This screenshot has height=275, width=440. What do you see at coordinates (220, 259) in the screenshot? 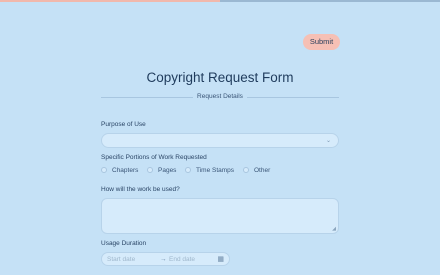
I see `calendar-icon: ▦` at bounding box center [220, 259].